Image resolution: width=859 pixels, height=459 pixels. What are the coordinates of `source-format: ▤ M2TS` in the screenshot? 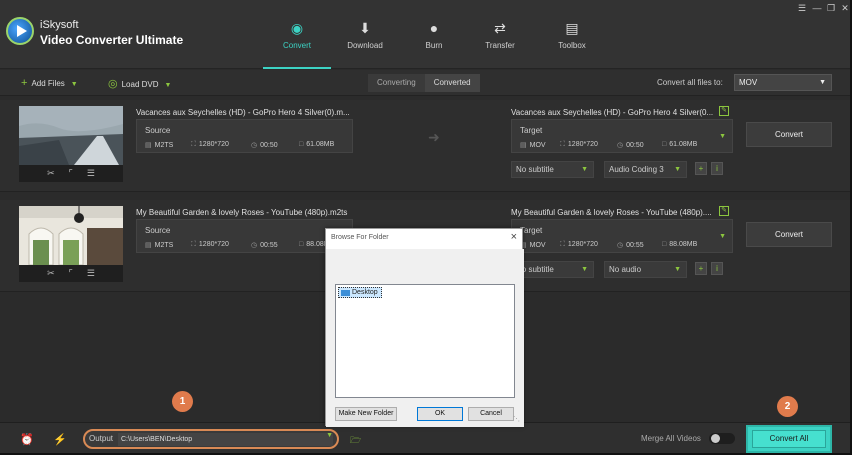 It's located at (159, 245).